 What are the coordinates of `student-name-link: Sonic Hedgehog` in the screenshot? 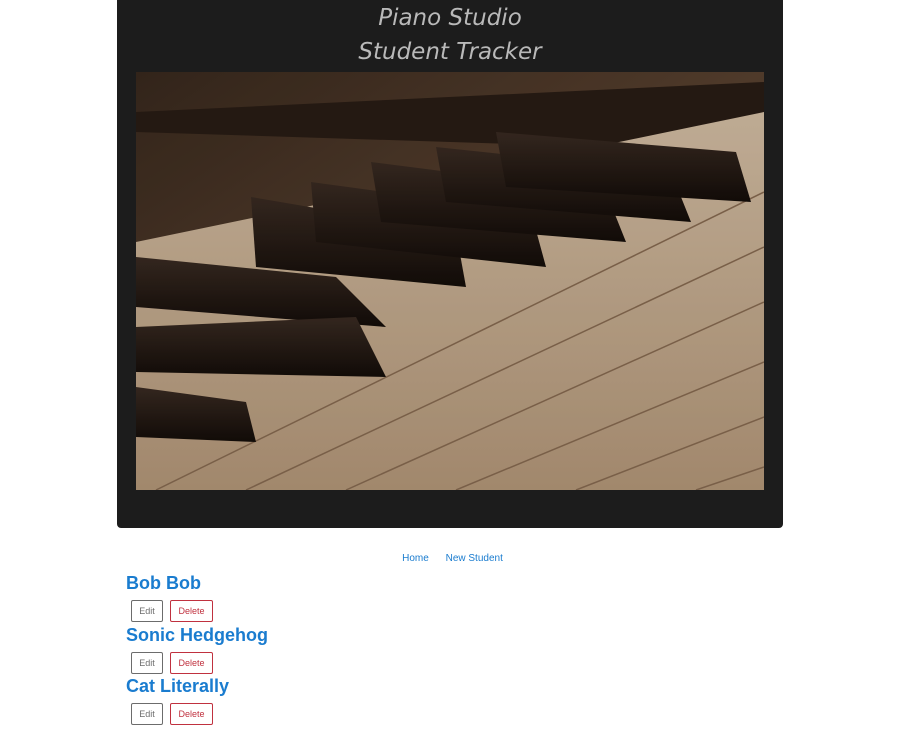 It's located at (197, 635).